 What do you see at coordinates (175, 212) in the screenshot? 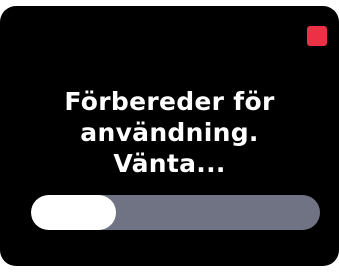
I see `progress-bar` at bounding box center [175, 212].